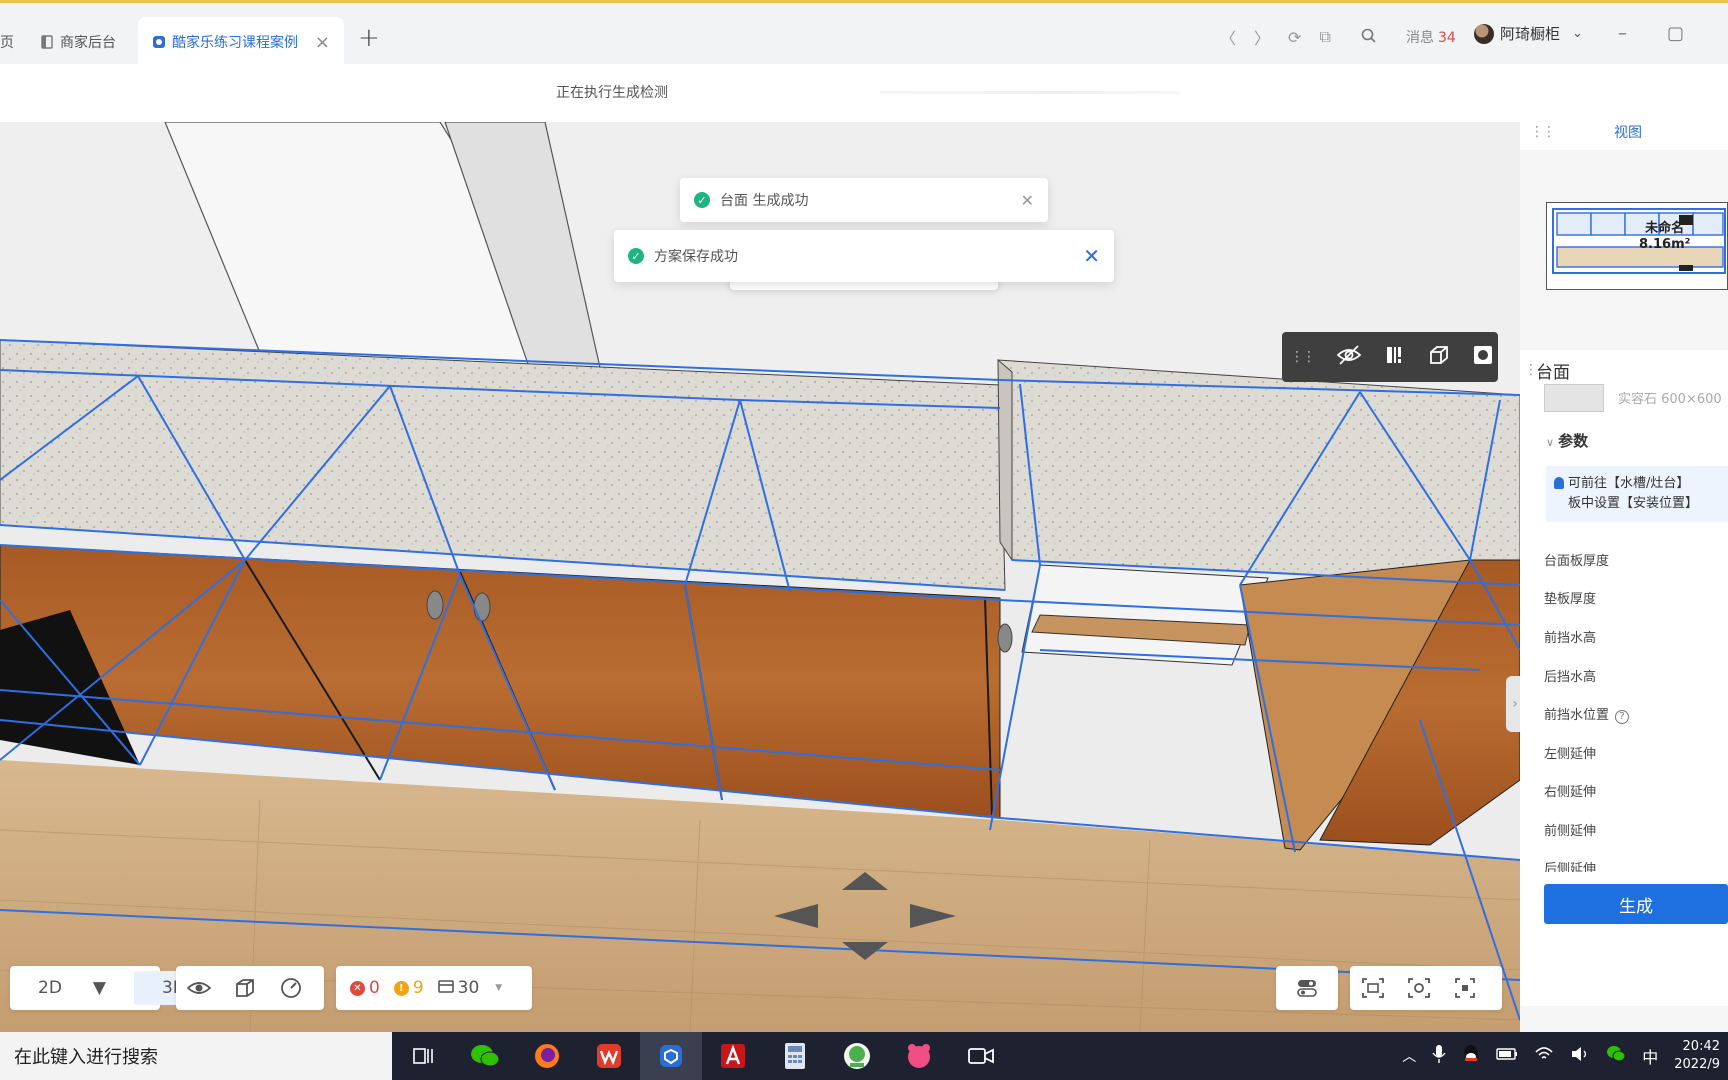 This screenshot has height=1080, width=1728. What do you see at coordinates (1005, 460) in the screenshot?
I see `countertop-step` at bounding box center [1005, 460].